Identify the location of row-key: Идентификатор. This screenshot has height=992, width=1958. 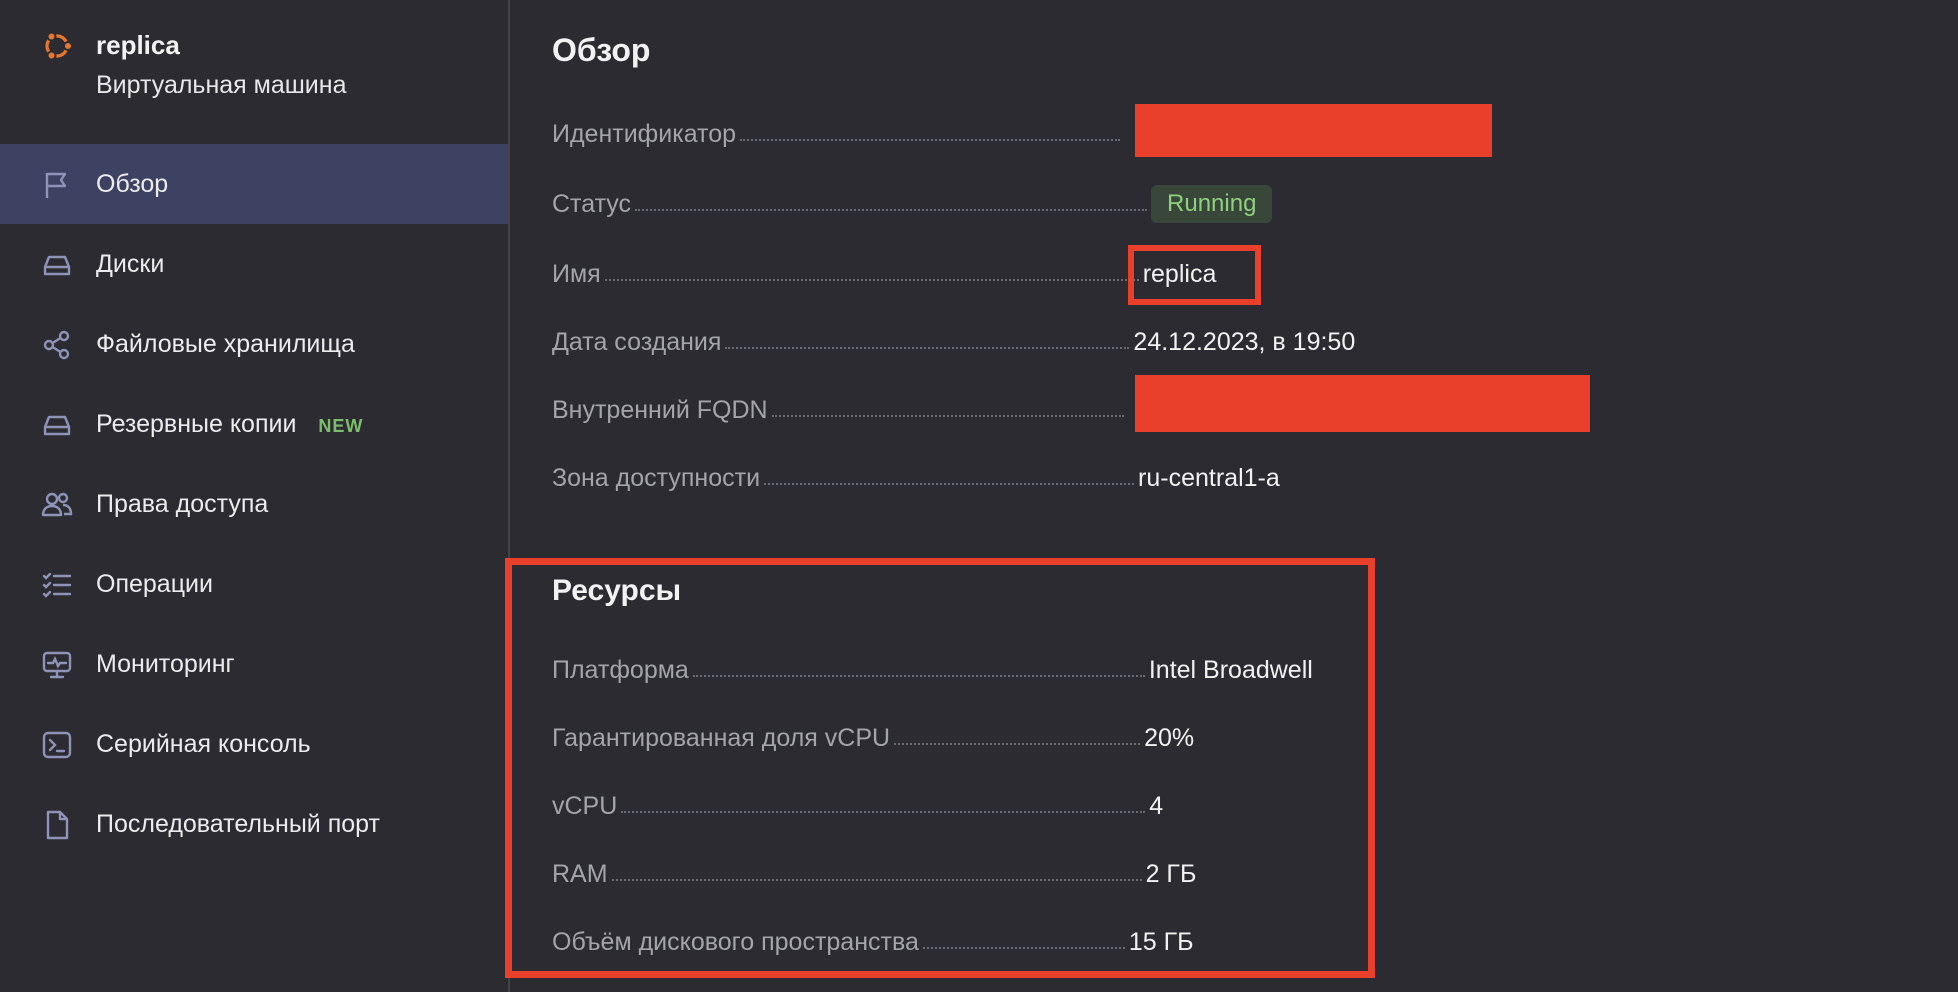
(644, 133).